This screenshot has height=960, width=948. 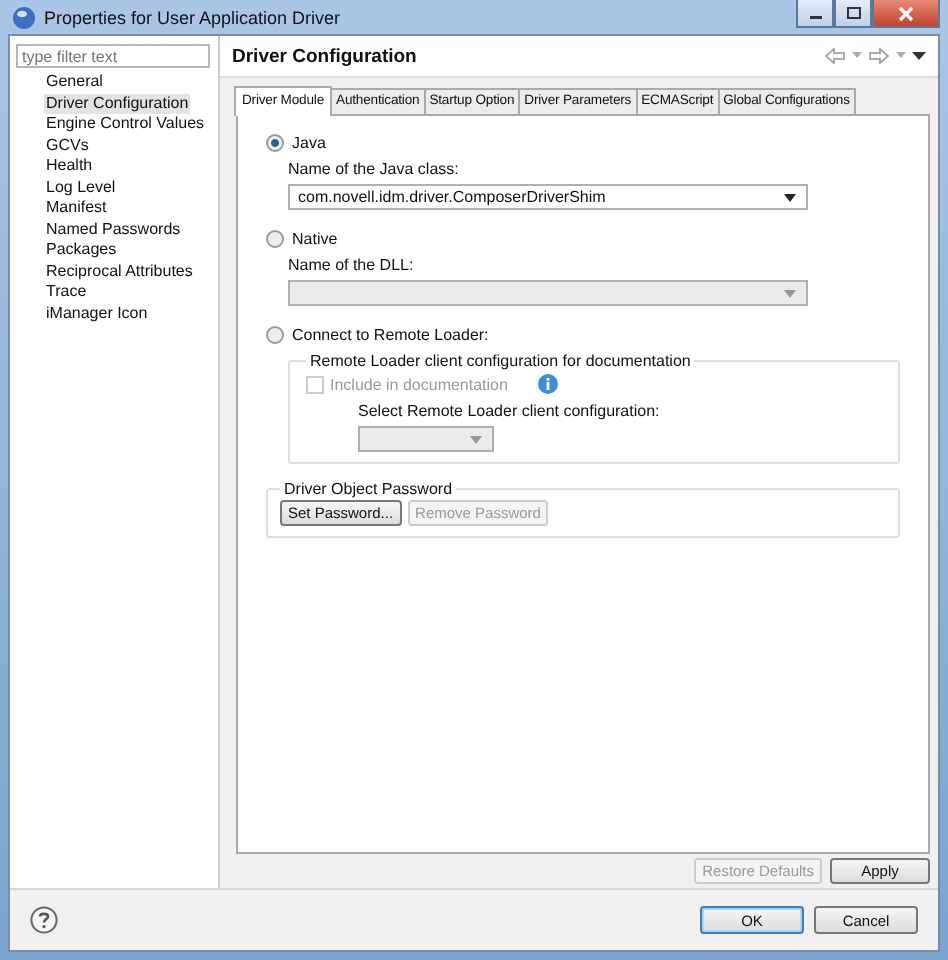 I want to click on sidebar-item: Driver Configuration, so click(x=117, y=103).